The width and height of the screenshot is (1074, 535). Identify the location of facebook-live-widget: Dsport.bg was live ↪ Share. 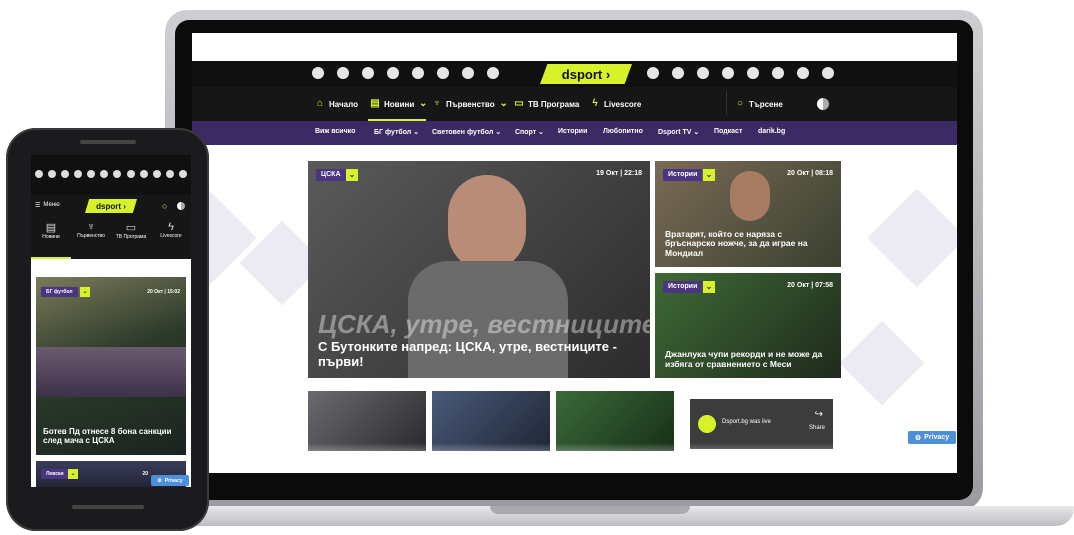
(761, 424).